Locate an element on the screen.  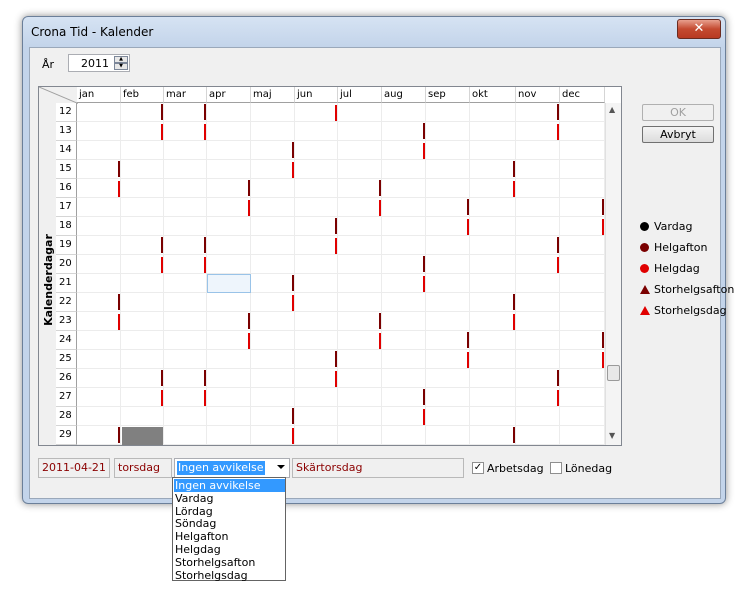
scroll-up-icon: ▲ is located at coordinates (612, 109).